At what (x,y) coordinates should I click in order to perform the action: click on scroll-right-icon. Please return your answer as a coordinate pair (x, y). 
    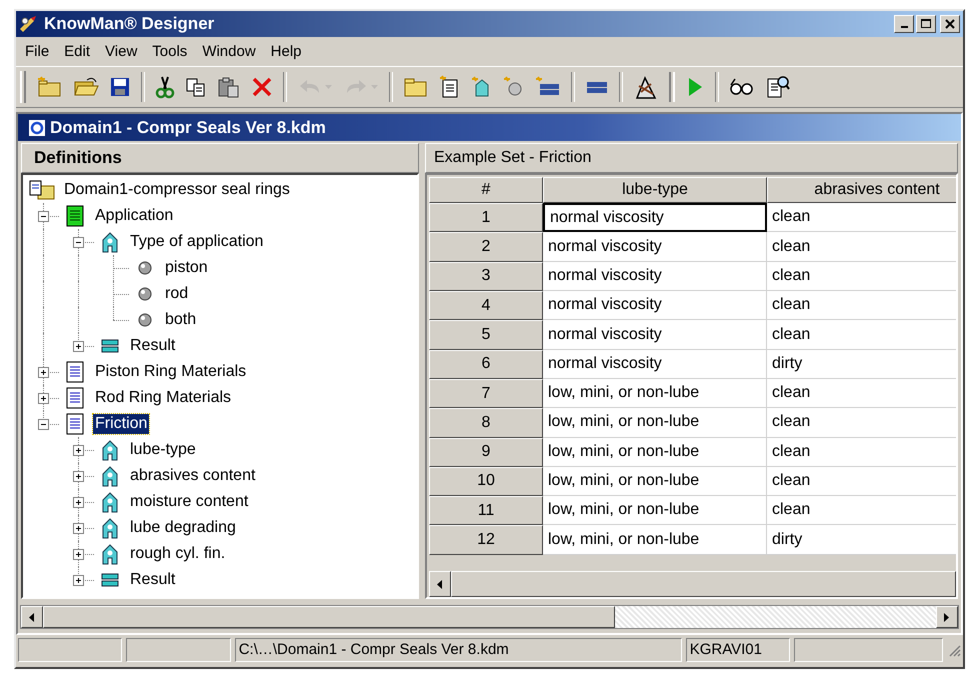
    Looking at the image, I should click on (947, 617).